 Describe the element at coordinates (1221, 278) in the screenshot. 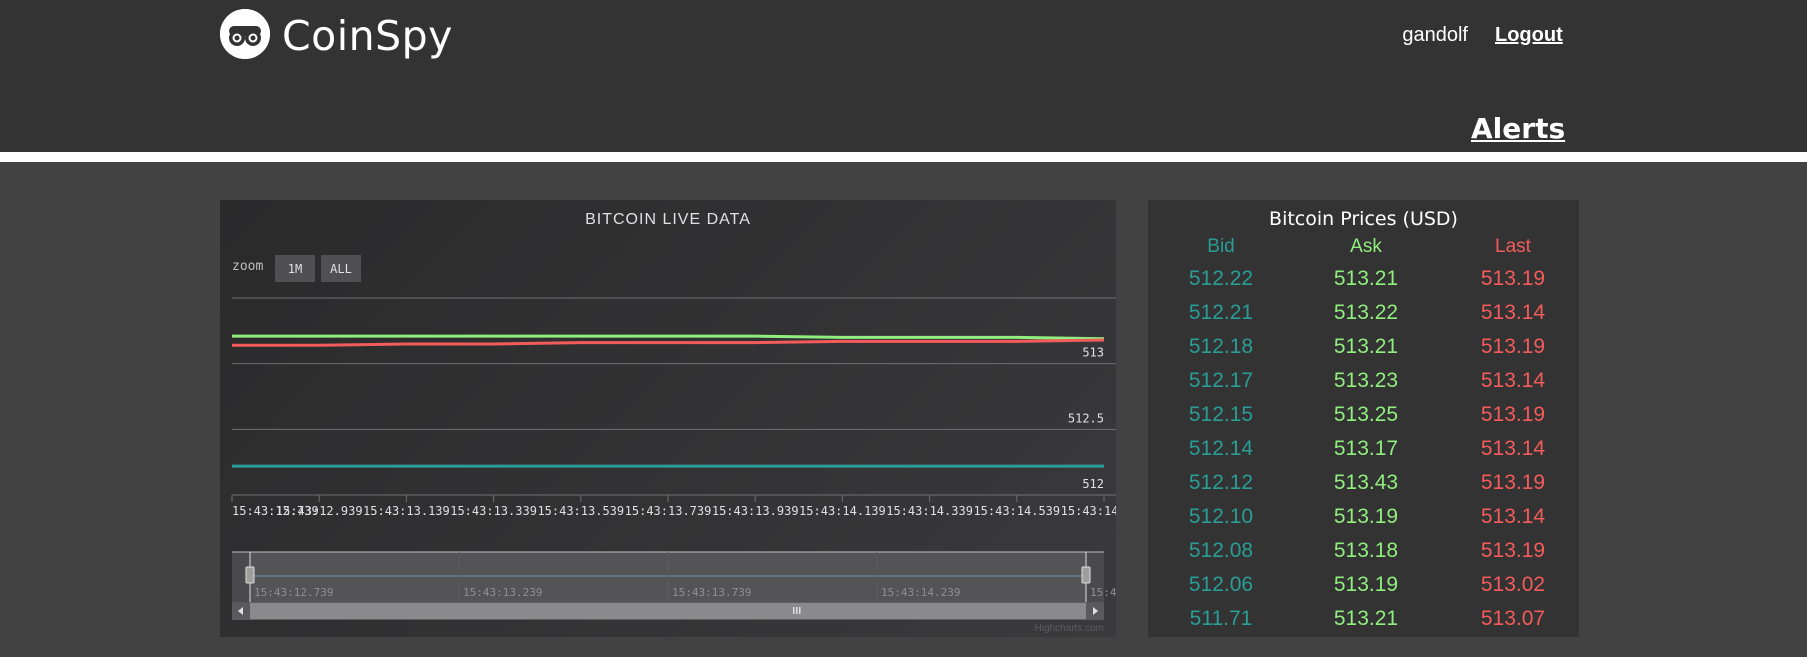

I see `bid-price-cell: 512.22` at that location.